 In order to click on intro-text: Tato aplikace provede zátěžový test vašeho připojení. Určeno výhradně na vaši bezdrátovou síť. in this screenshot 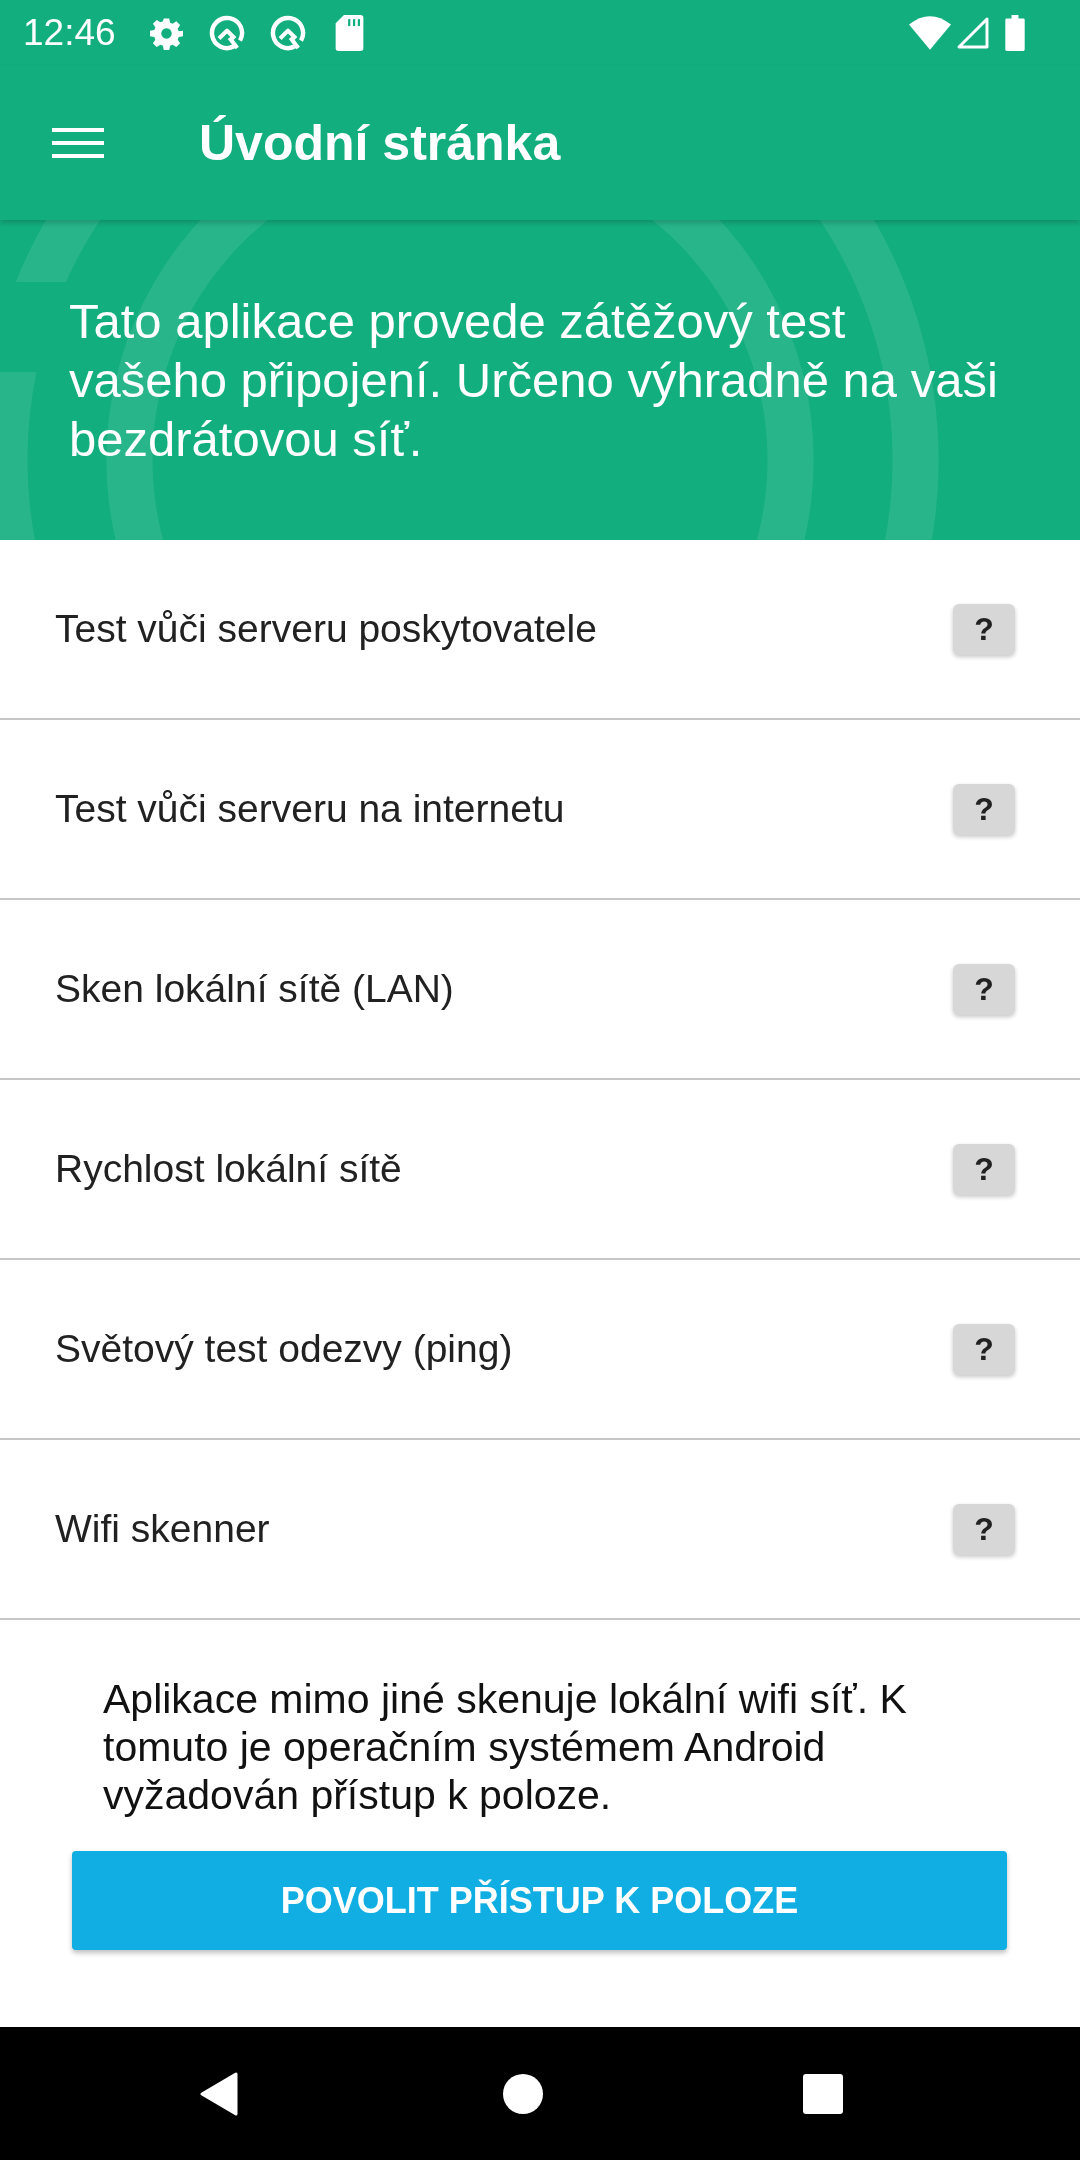, I will do `click(534, 380)`.